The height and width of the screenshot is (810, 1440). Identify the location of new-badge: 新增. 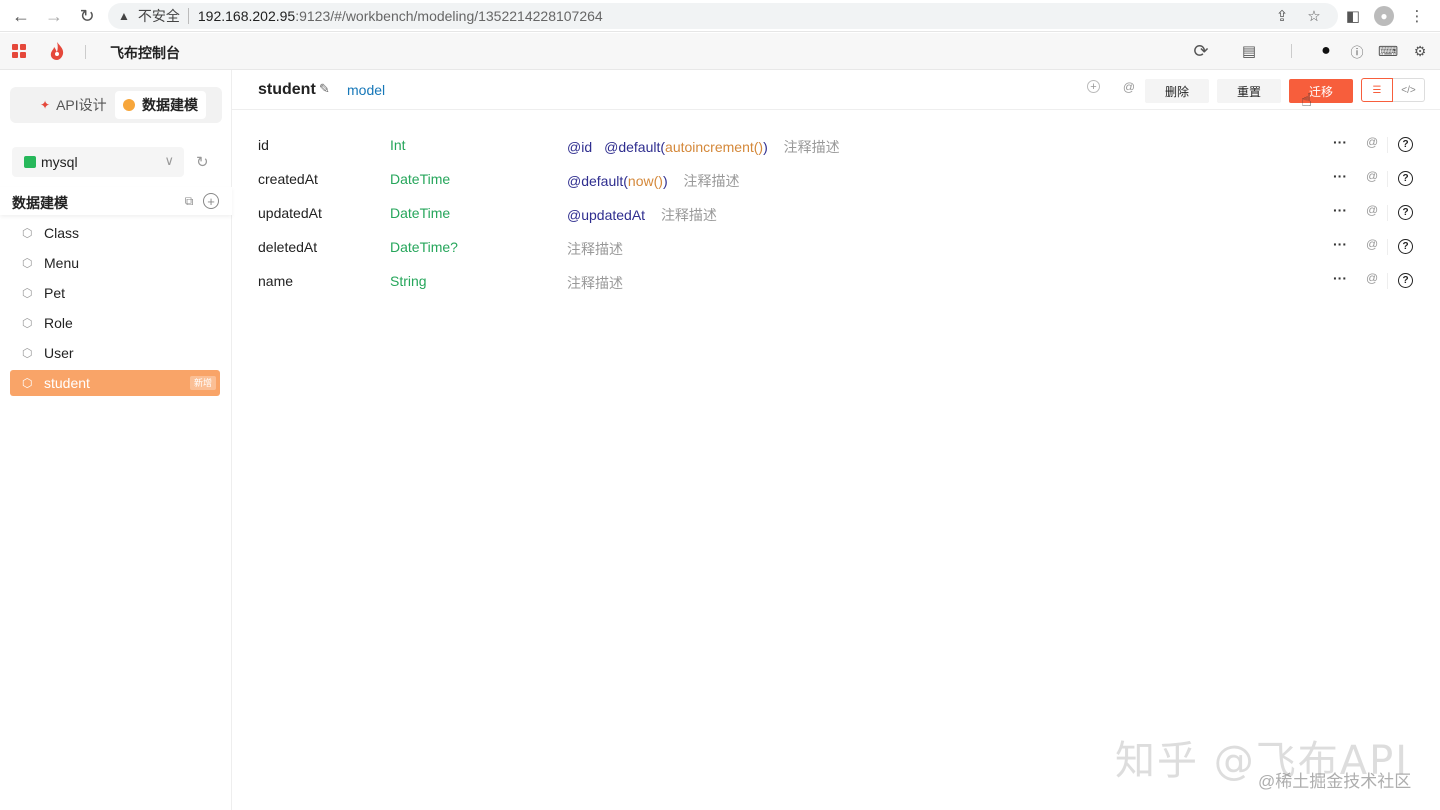
(202, 383).